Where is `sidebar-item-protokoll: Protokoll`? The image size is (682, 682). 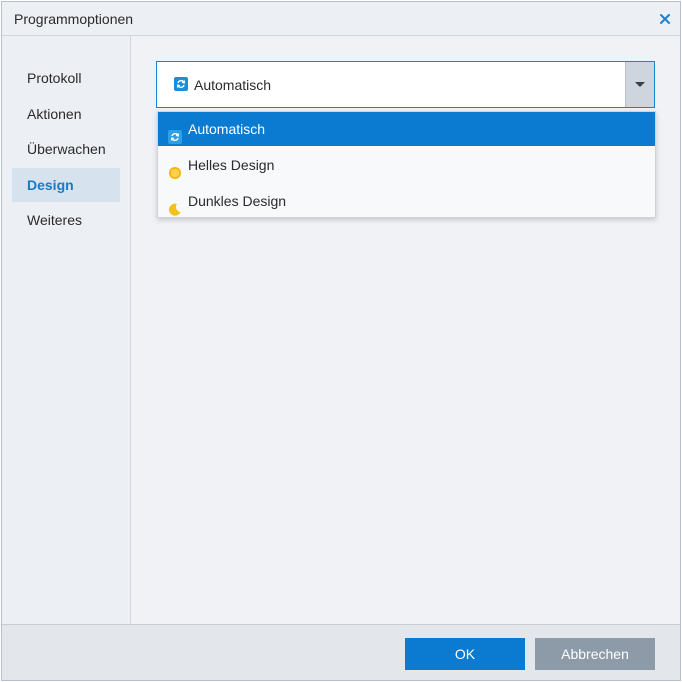
sidebar-item-protokoll: Protokoll is located at coordinates (66, 78).